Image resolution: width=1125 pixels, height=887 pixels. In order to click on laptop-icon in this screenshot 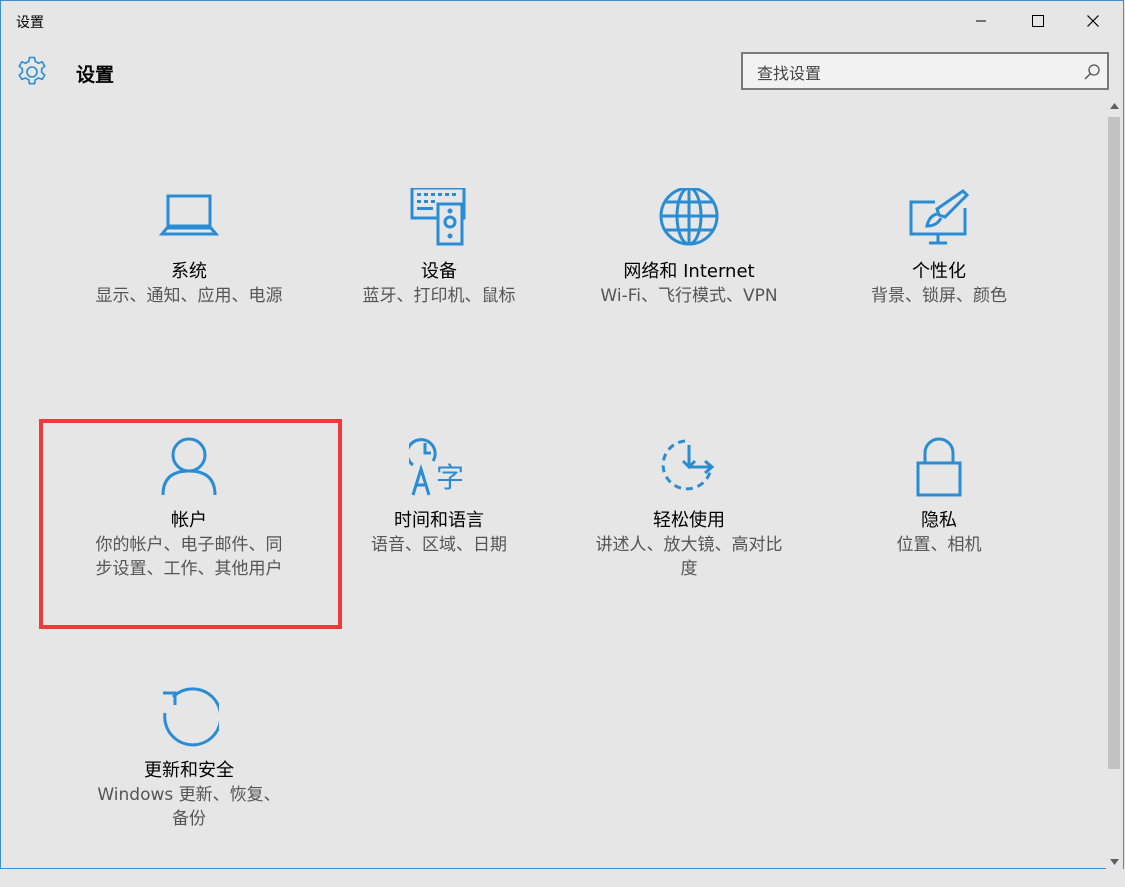, I will do `click(189, 215)`.